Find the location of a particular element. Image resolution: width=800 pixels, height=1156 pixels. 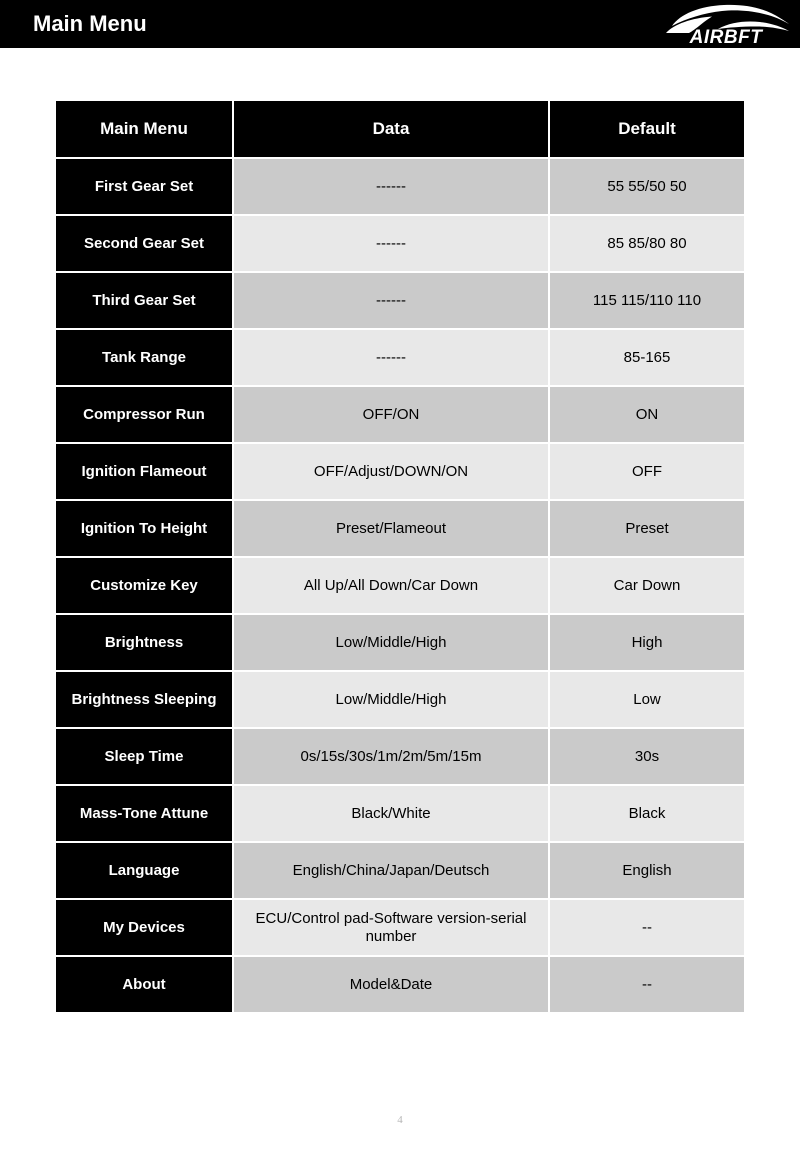

row-data-cell: Preset/Flameout is located at coordinates (391, 528).